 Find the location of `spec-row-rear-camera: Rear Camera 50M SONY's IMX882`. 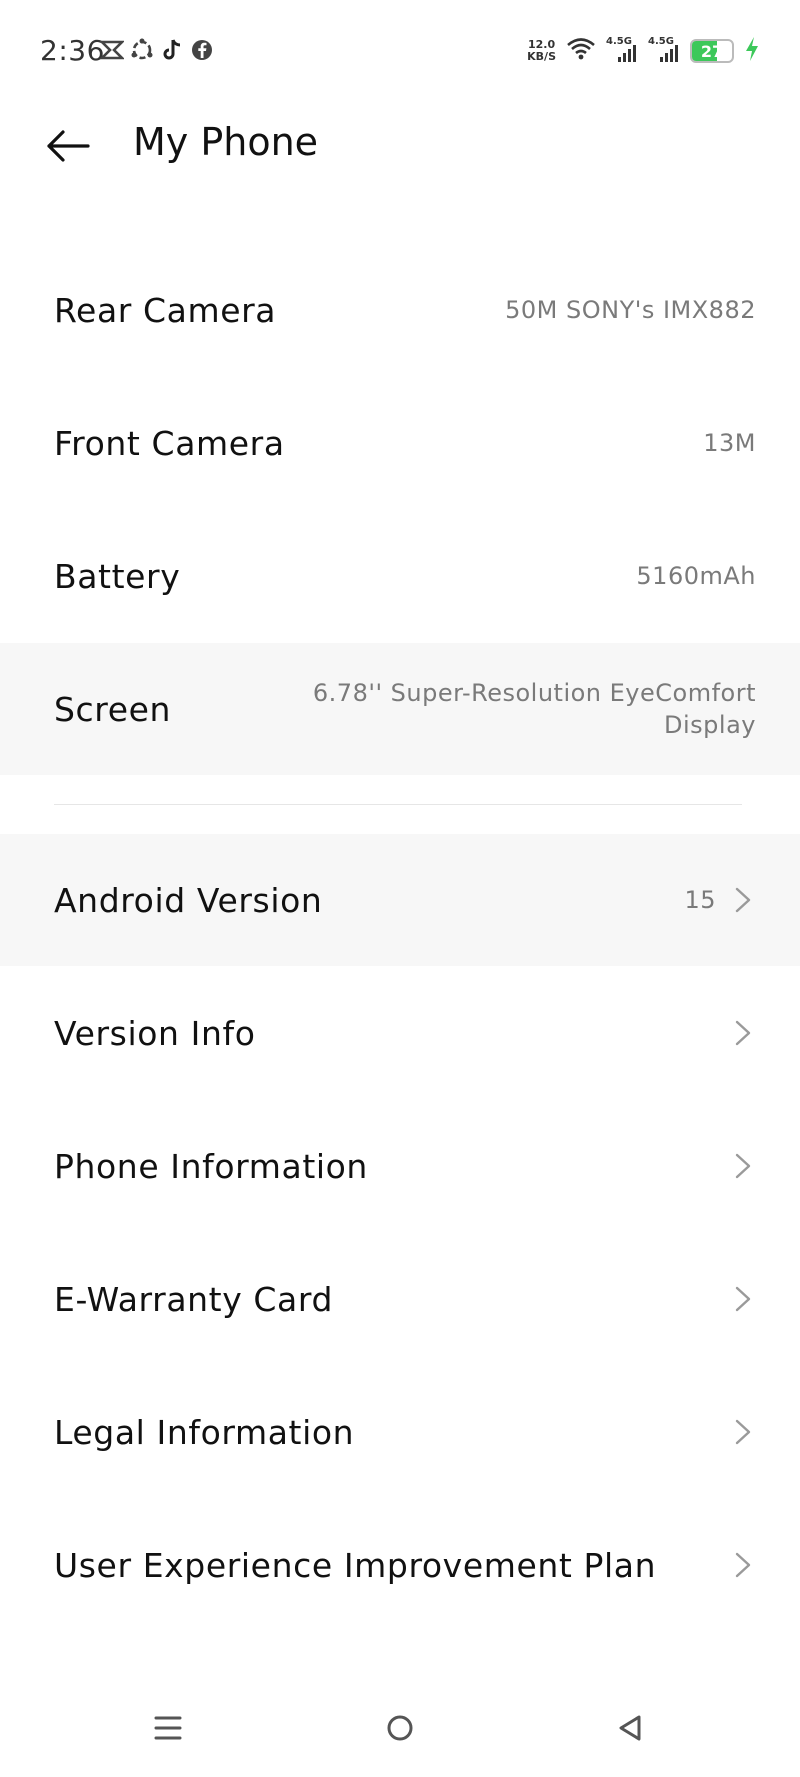

spec-row-rear-camera: Rear Camera 50M SONY's IMX882 is located at coordinates (405, 310).